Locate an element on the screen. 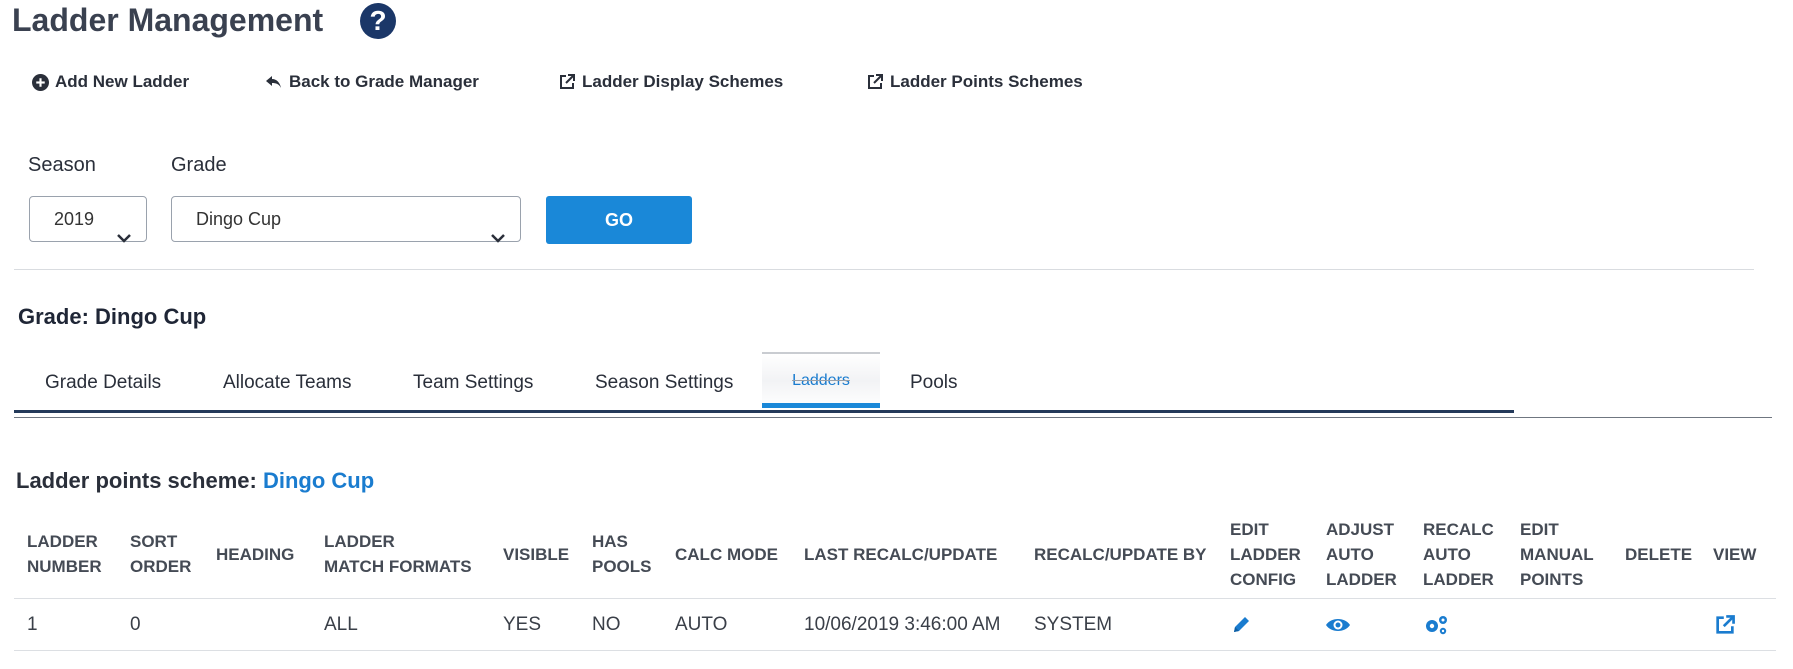  back-to-grade-manager-link: Back to Grade Manager is located at coordinates (372, 82).